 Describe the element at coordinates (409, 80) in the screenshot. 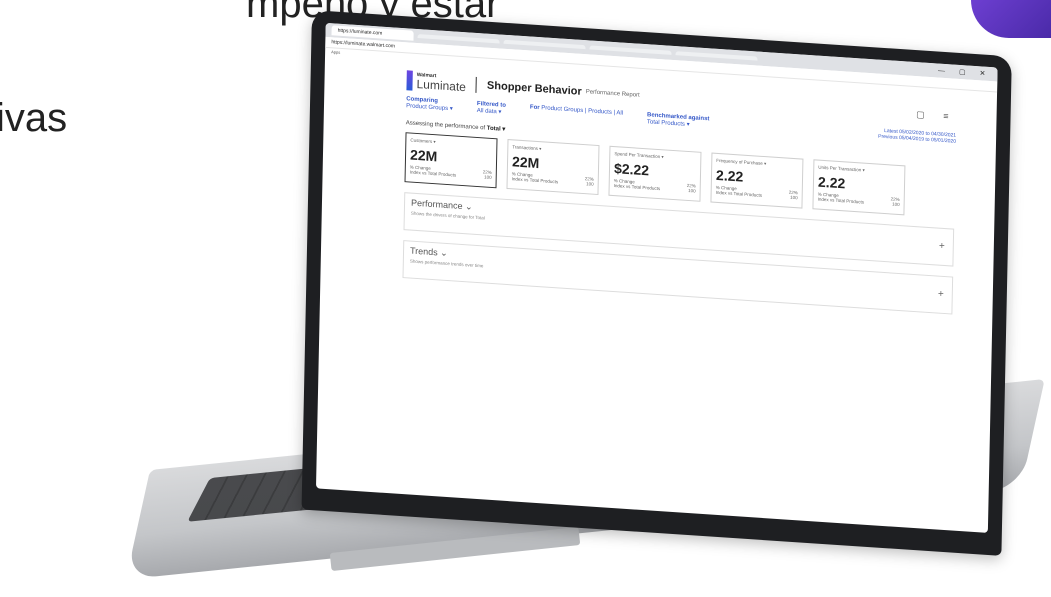

I see `luminate-logo-icon` at that location.